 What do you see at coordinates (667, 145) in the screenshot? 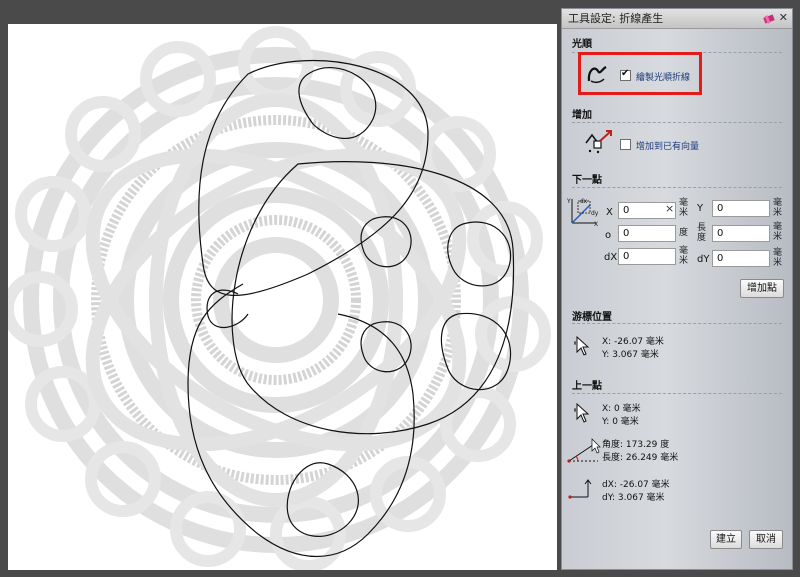
I see `add-to-vector-label: 增加到已有向量` at bounding box center [667, 145].